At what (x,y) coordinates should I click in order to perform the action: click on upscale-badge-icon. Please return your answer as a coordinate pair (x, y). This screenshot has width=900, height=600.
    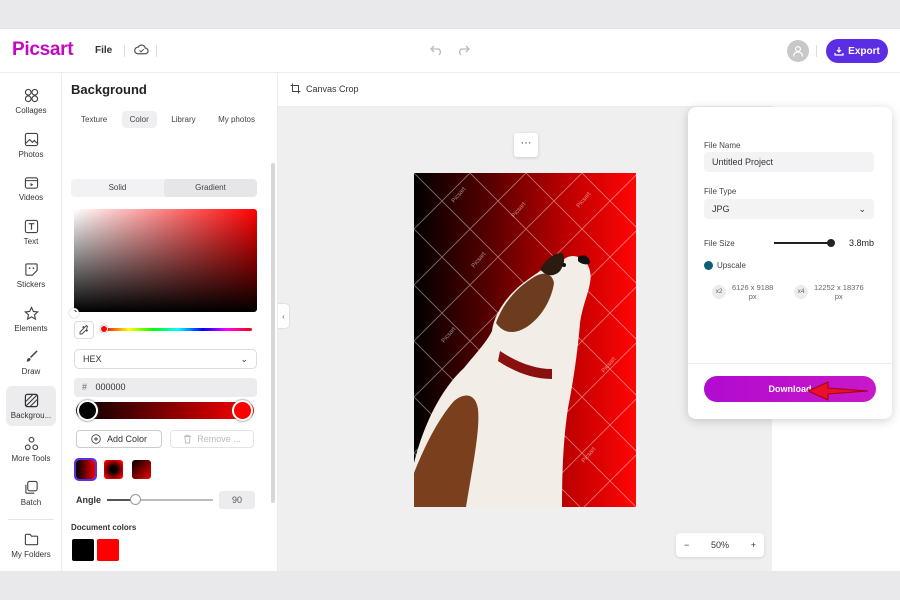
    Looking at the image, I should click on (708, 265).